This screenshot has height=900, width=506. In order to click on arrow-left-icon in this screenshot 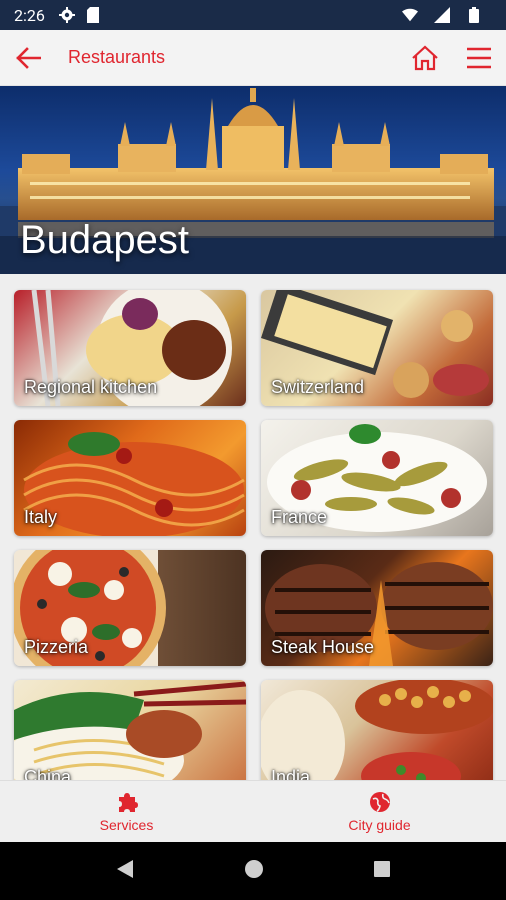, I will do `click(28, 57)`.